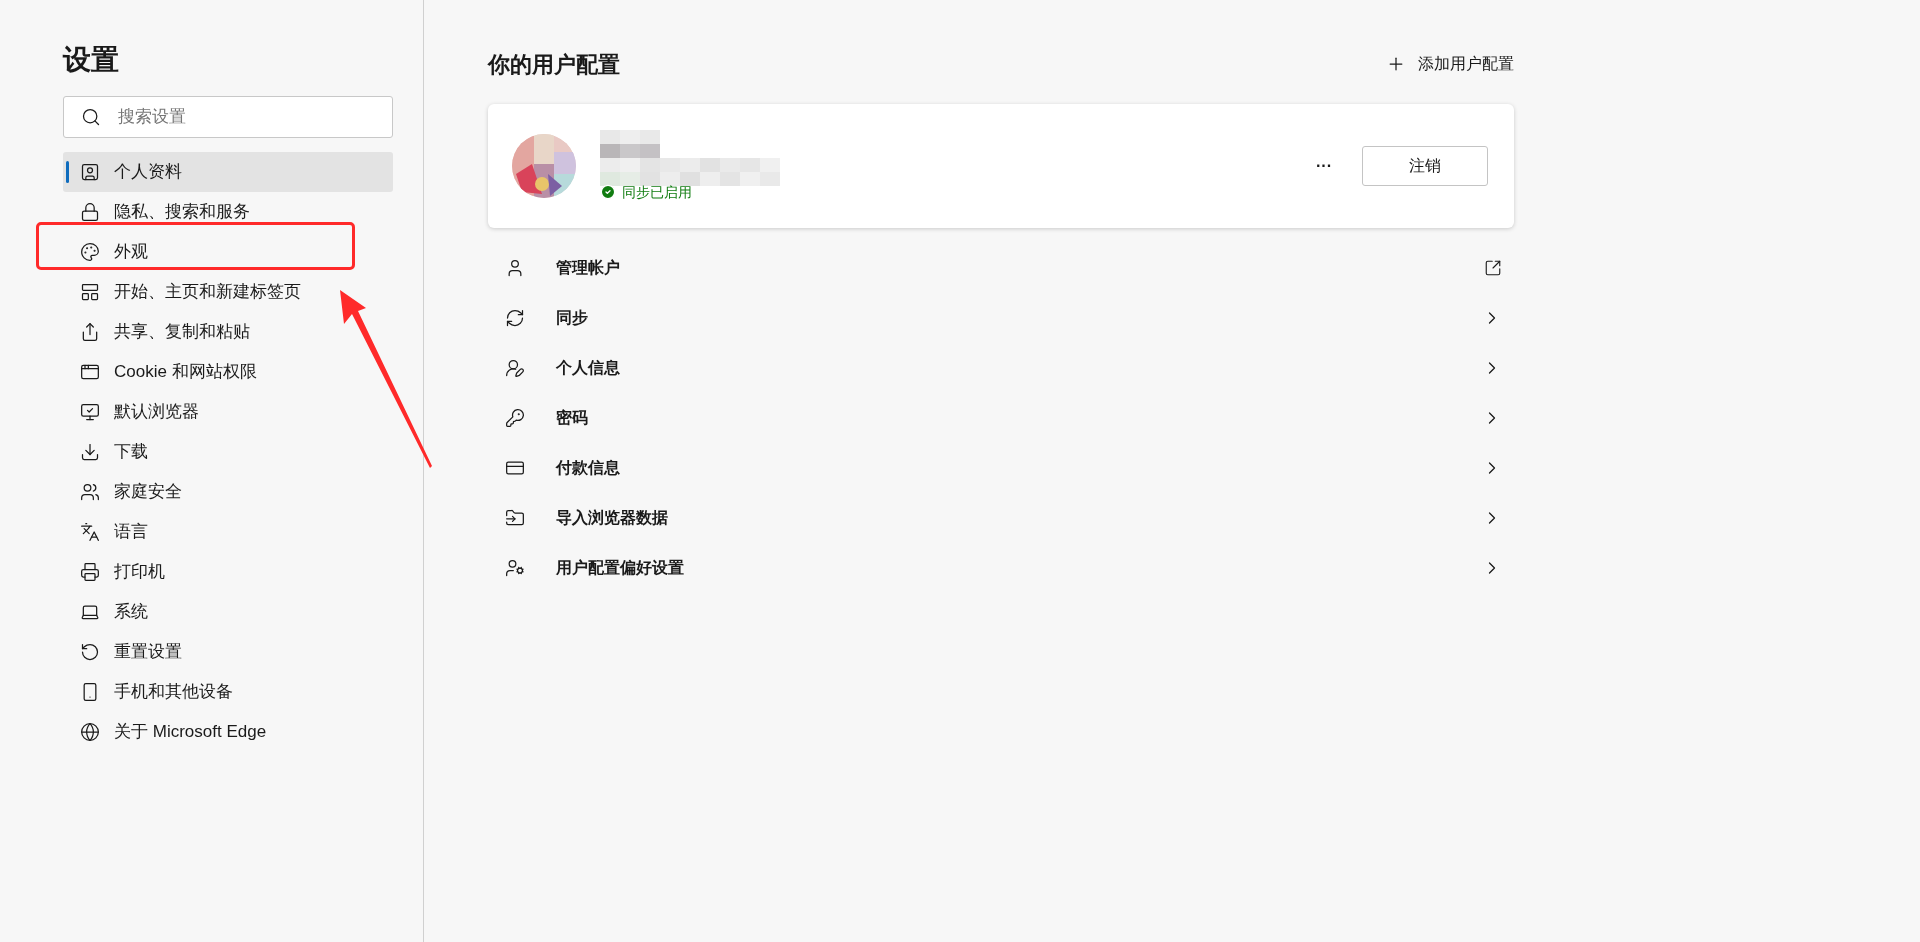 This screenshot has height=942, width=1920. I want to click on settings-row: 管理帐户, so click(1001, 268).